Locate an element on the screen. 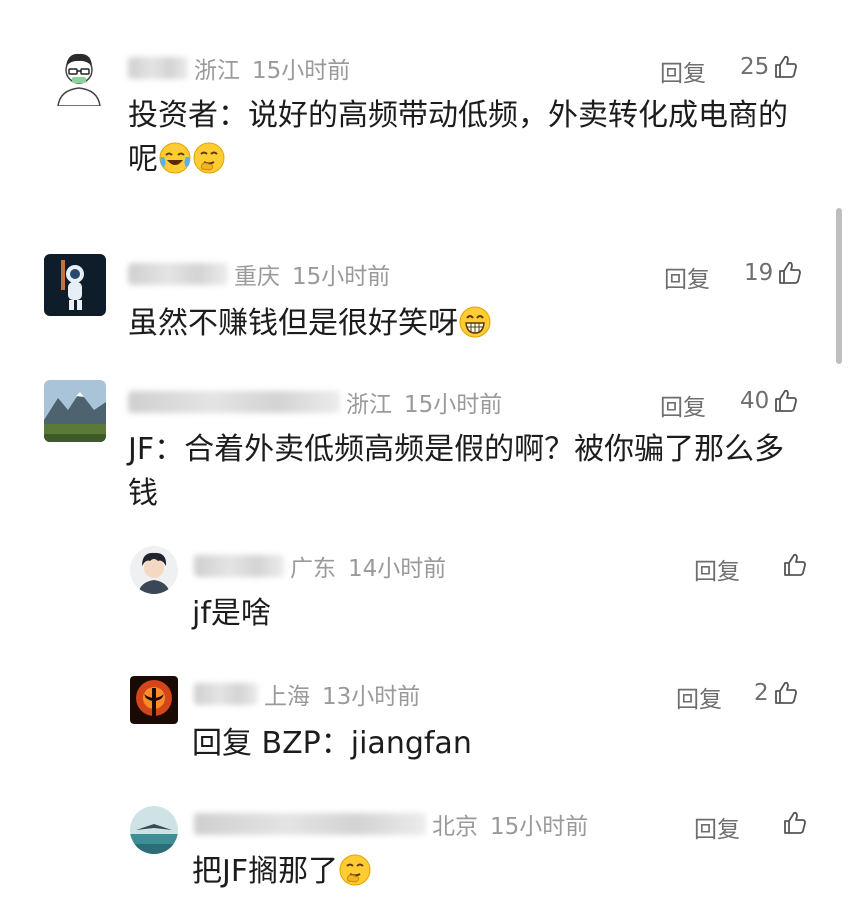 This screenshot has width=849, height=909. comment-meta: 广东 14小时前 is located at coordinates (320, 566).